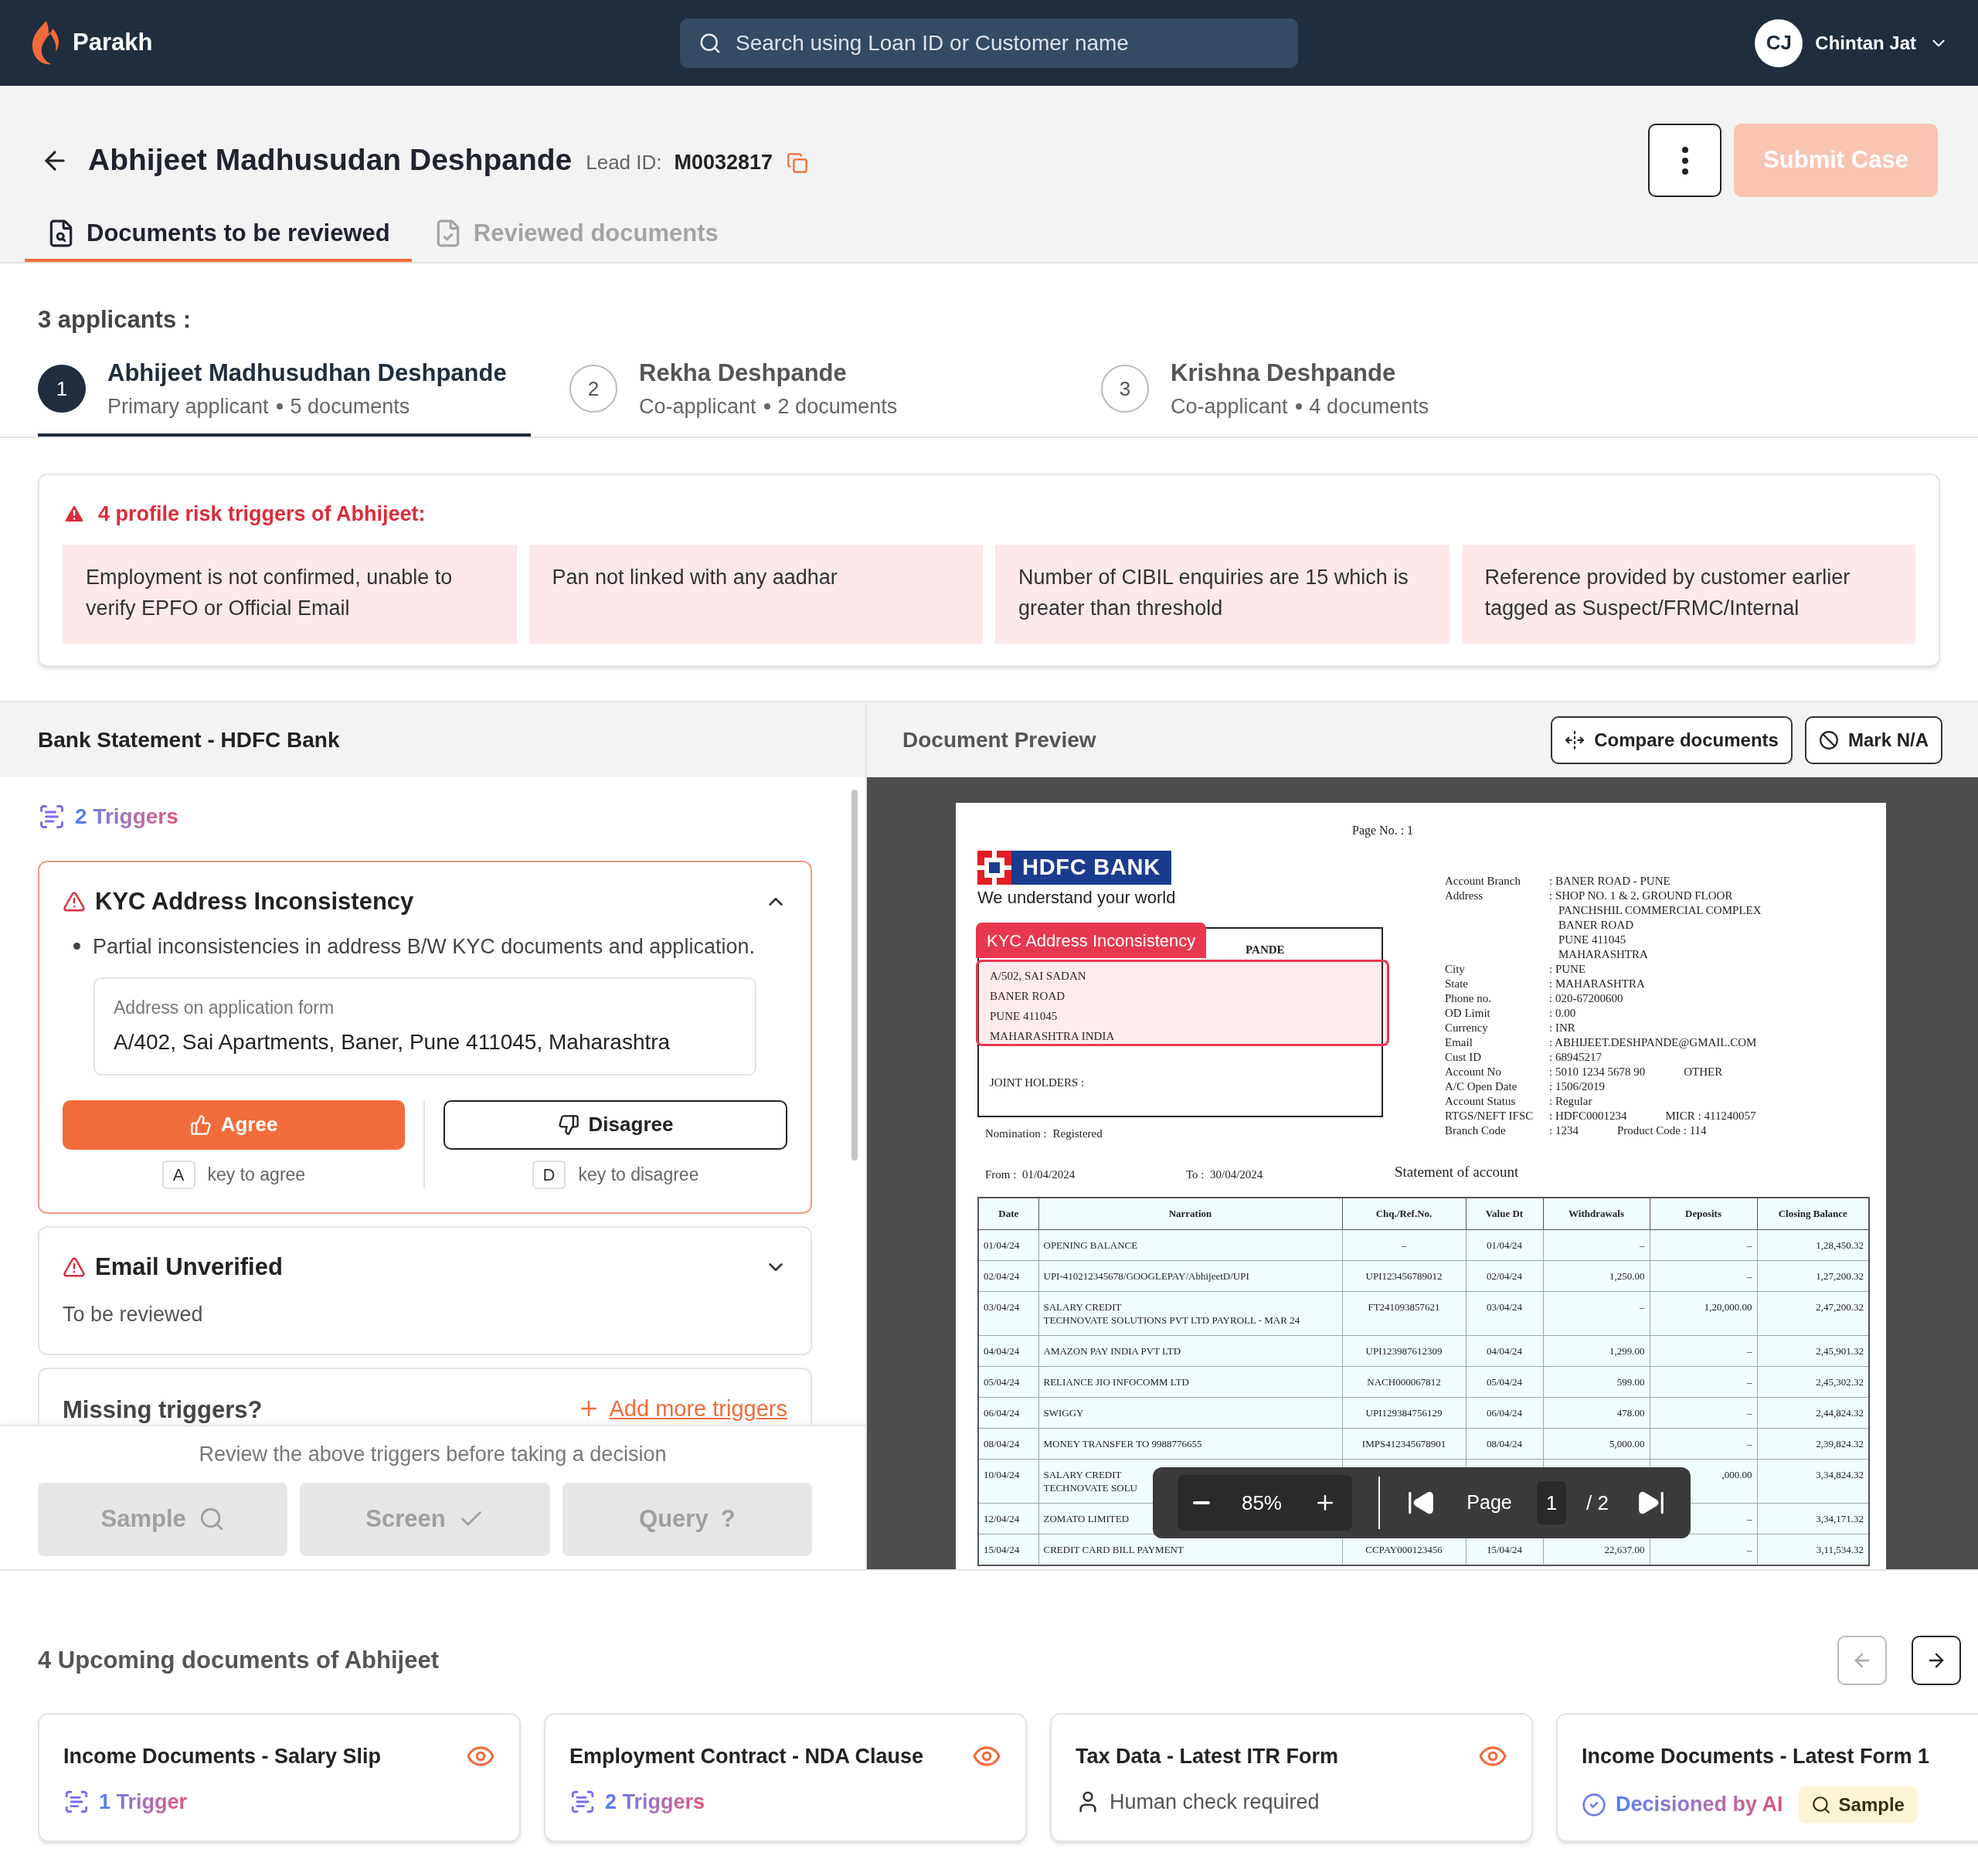 The height and width of the screenshot is (1876, 1978). What do you see at coordinates (330, 160) in the screenshot?
I see `page-title: Abhijeet Madhusudan Deshpande` at bounding box center [330, 160].